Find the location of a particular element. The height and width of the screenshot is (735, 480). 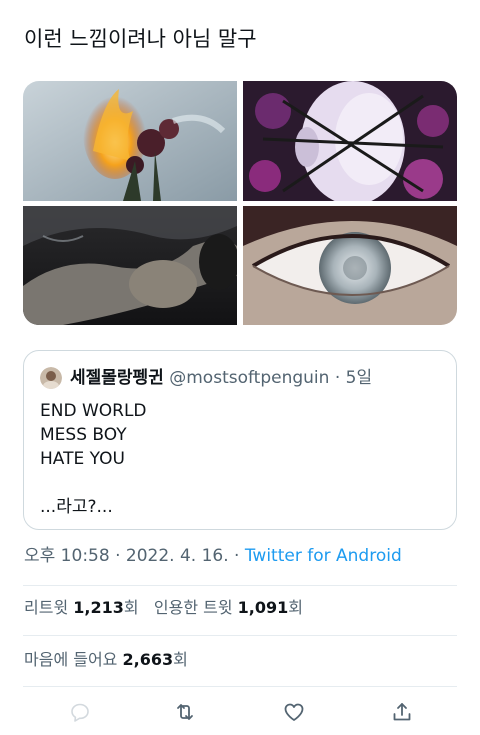

retweets-unit: 회 is located at coordinates (131, 607).